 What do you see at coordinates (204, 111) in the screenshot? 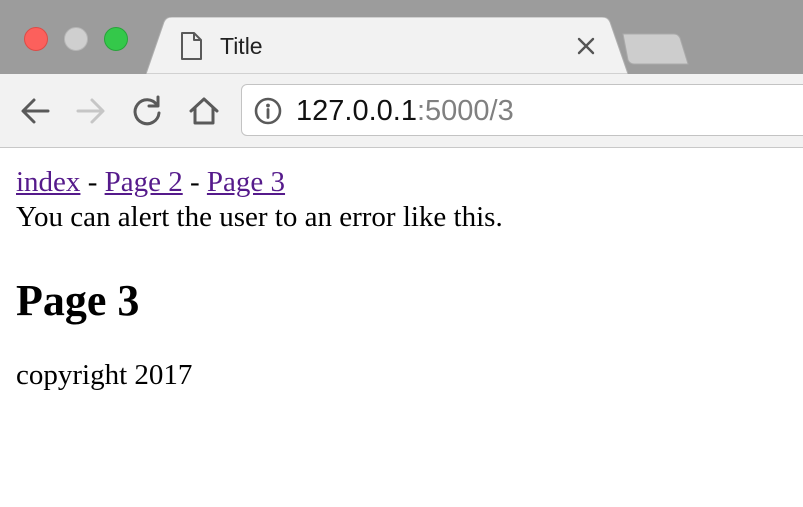
I see `home-icon` at bounding box center [204, 111].